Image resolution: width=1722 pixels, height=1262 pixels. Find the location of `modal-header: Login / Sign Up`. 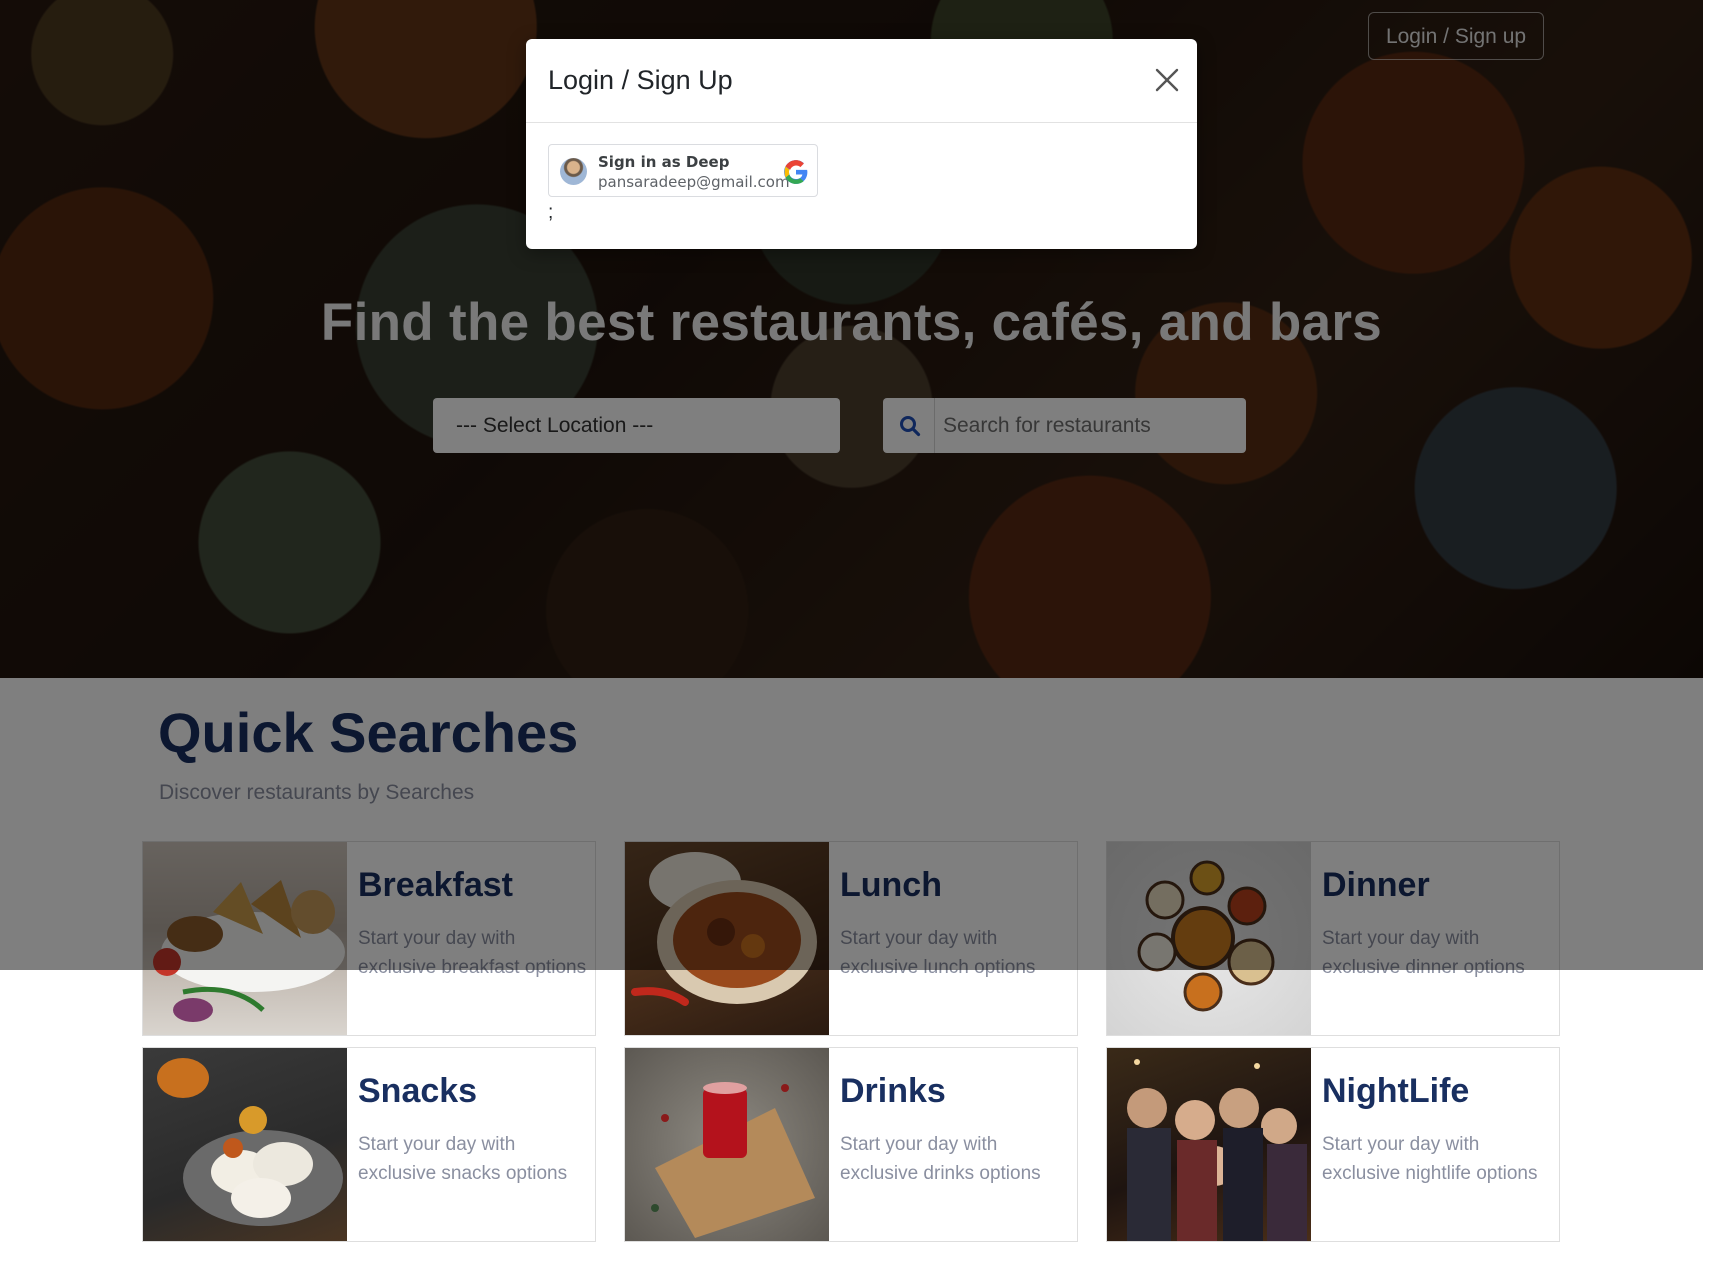

modal-header: Login / Sign Up is located at coordinates (861, 81).